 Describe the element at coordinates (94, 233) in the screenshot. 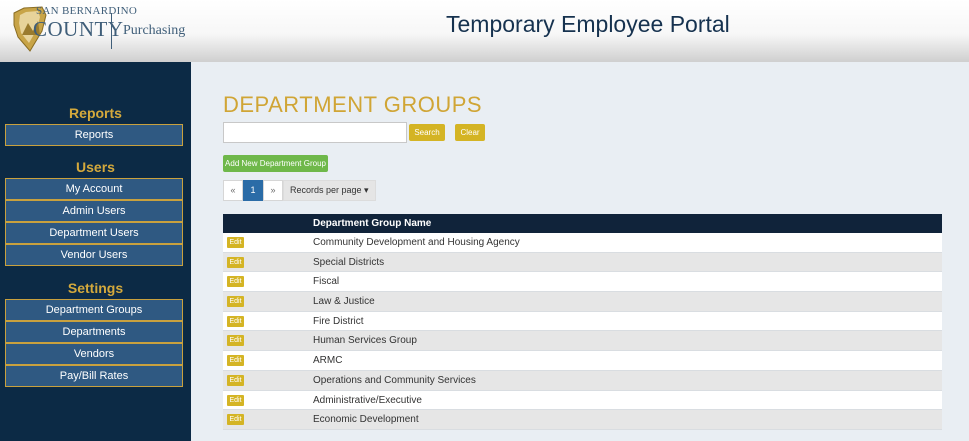

I see `sidebar-item-department-users: Department Users` at that location.